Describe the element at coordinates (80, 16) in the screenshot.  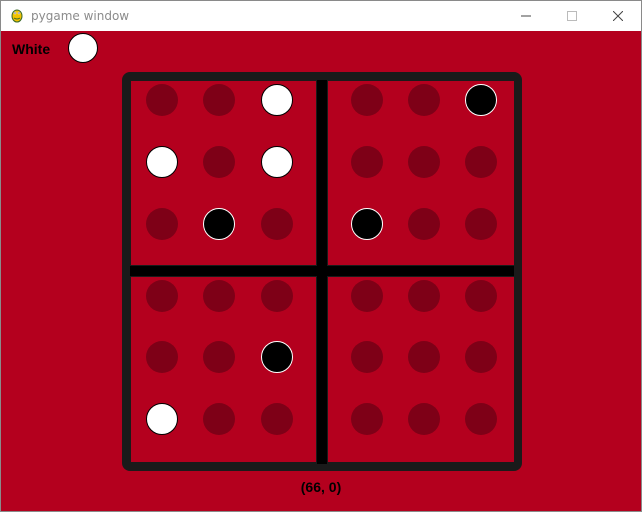
I see `window-title: pygame window` at that location.